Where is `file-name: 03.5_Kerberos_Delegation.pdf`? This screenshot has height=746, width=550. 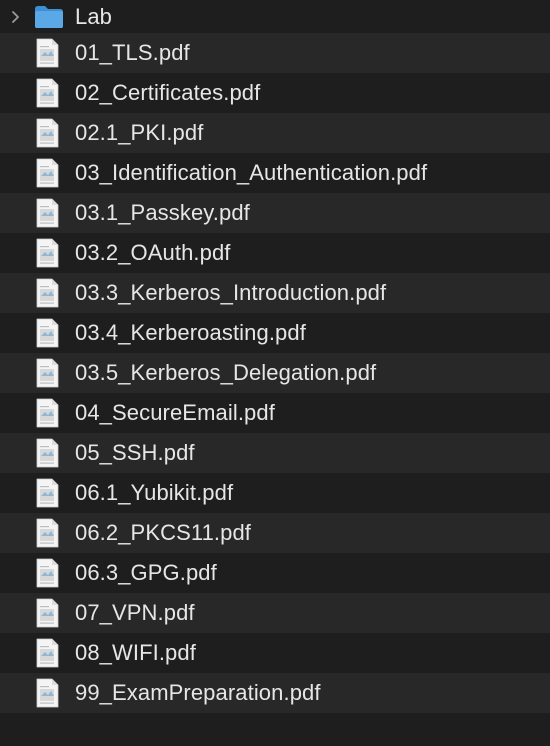 file-name: 03.5_Kerberos_Delegation.pdf is located at coordinates (226, 372).